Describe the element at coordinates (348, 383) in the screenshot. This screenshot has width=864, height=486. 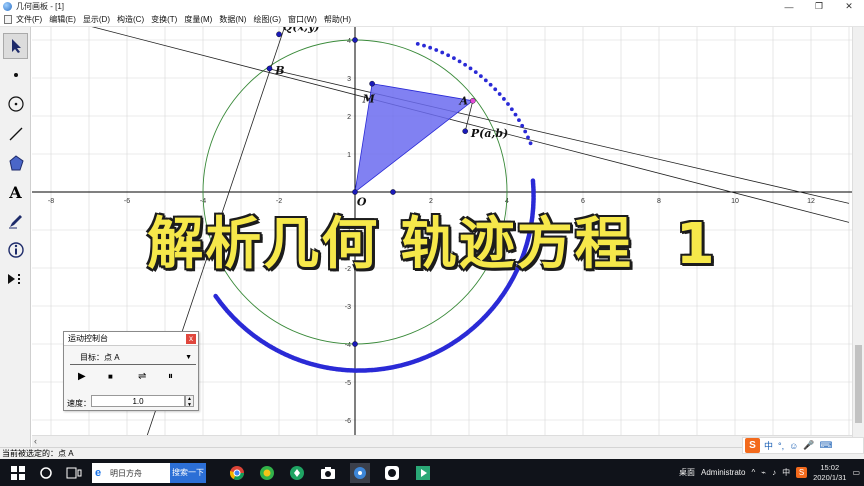
I see `y-tick-label: -5` at that location.